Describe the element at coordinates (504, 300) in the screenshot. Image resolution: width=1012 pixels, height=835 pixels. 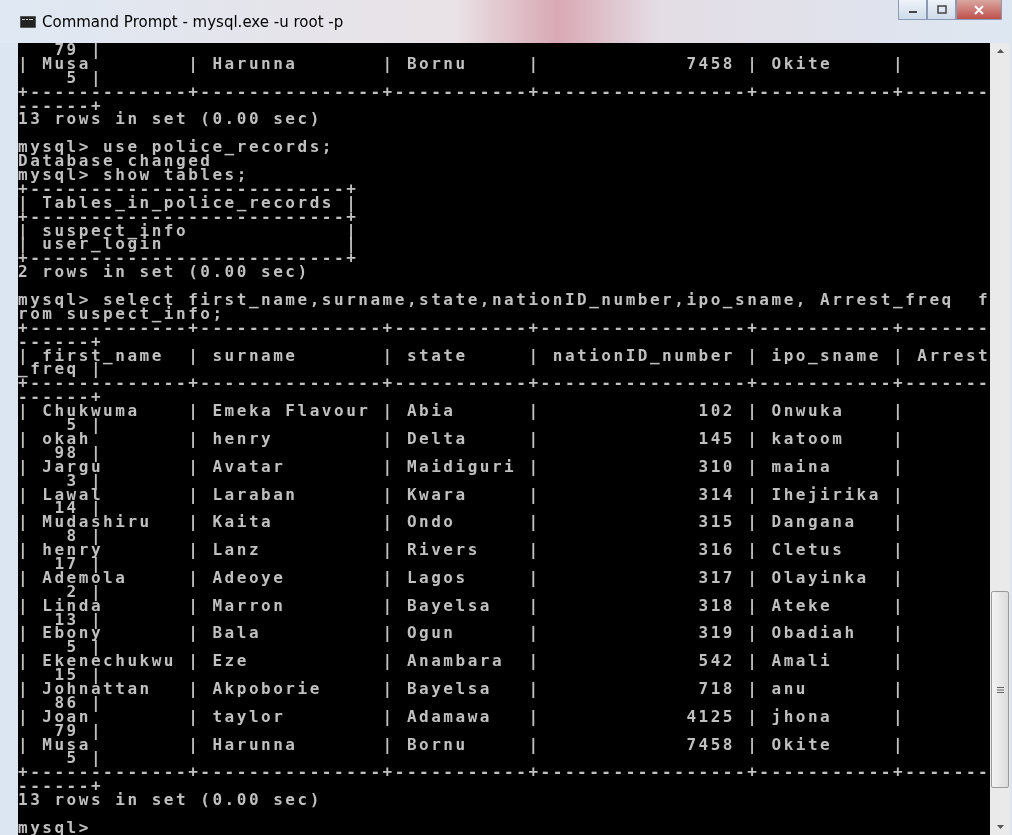
I see `console-line: mysql> select first_name,surname,state,nationID_number,ipo_sname, Arrest_freq f` at that location.